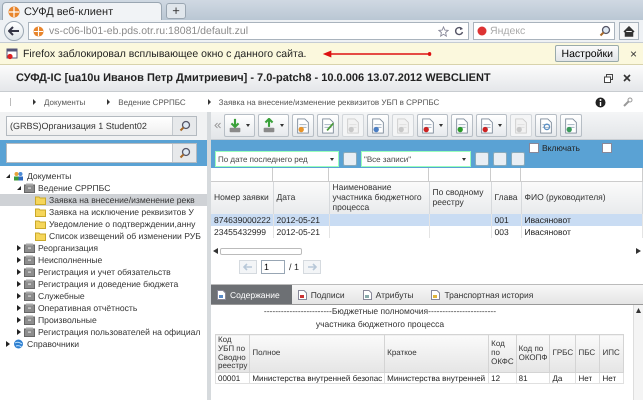  Describe the element at coordinates (435, 295) in the screenshot. I see `document-icon` at that location.